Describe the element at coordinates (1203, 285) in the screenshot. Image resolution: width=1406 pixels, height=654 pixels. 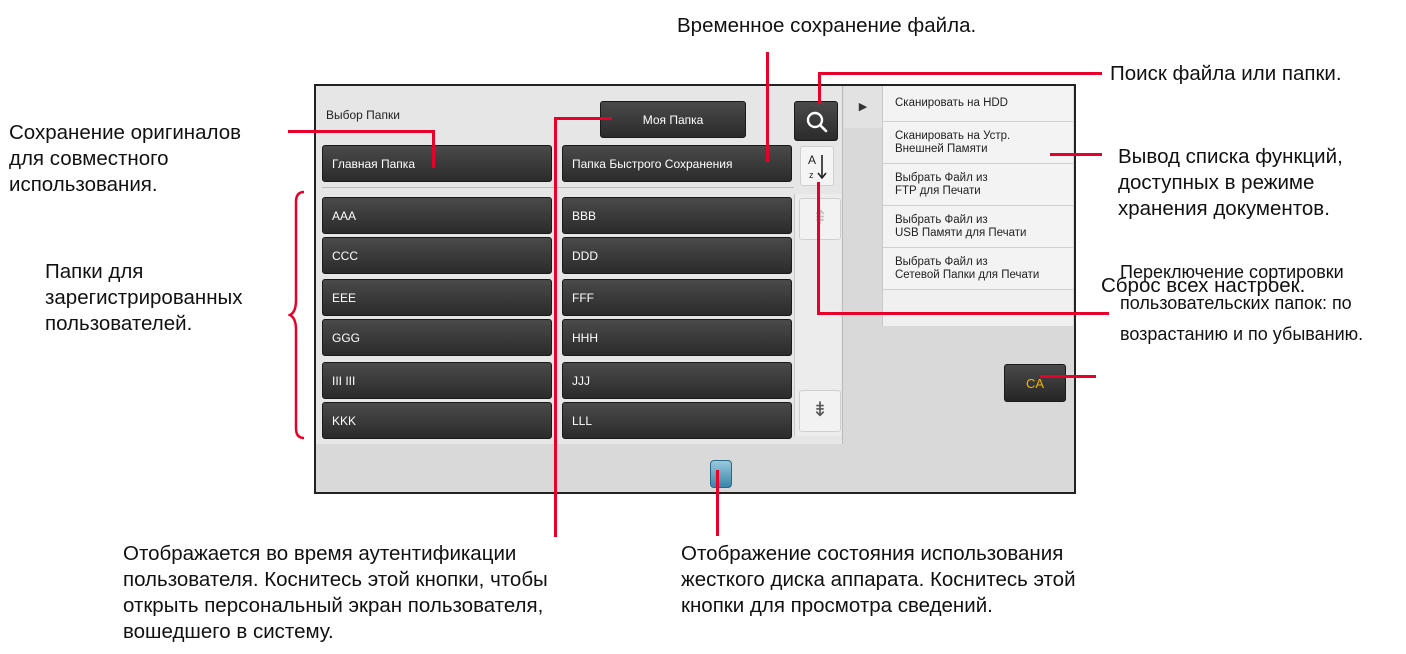
I see `callout-reset: Сброс всех настроек.` at that location.